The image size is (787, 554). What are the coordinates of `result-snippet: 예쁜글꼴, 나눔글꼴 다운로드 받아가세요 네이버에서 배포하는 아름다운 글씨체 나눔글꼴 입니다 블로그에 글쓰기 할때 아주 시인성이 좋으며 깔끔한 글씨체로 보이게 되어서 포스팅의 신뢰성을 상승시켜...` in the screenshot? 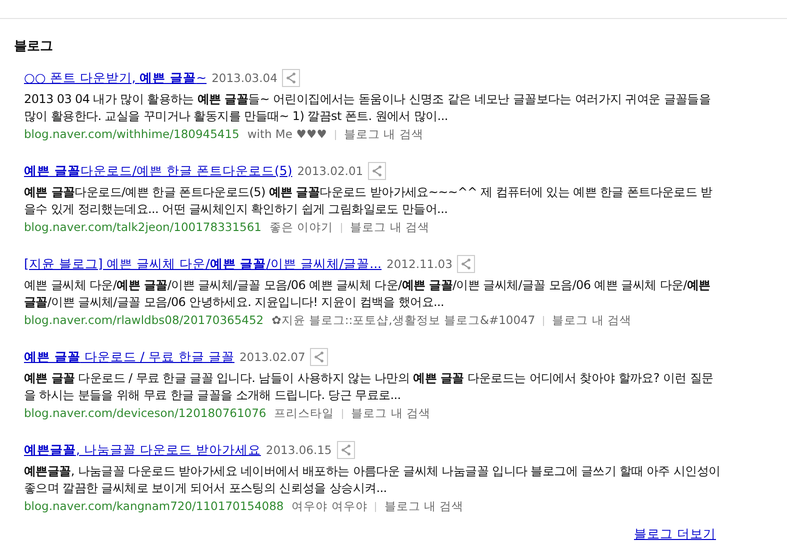 It's located at (373, 480).